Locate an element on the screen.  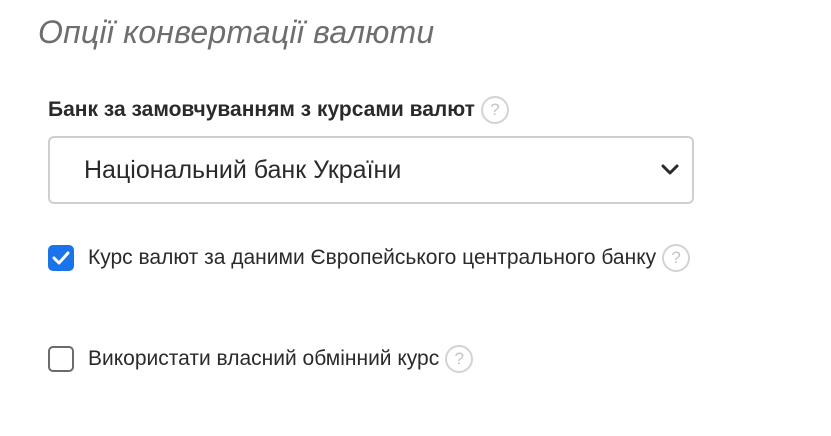
custom-rate-checkbox is located at coordinates (61, 359).